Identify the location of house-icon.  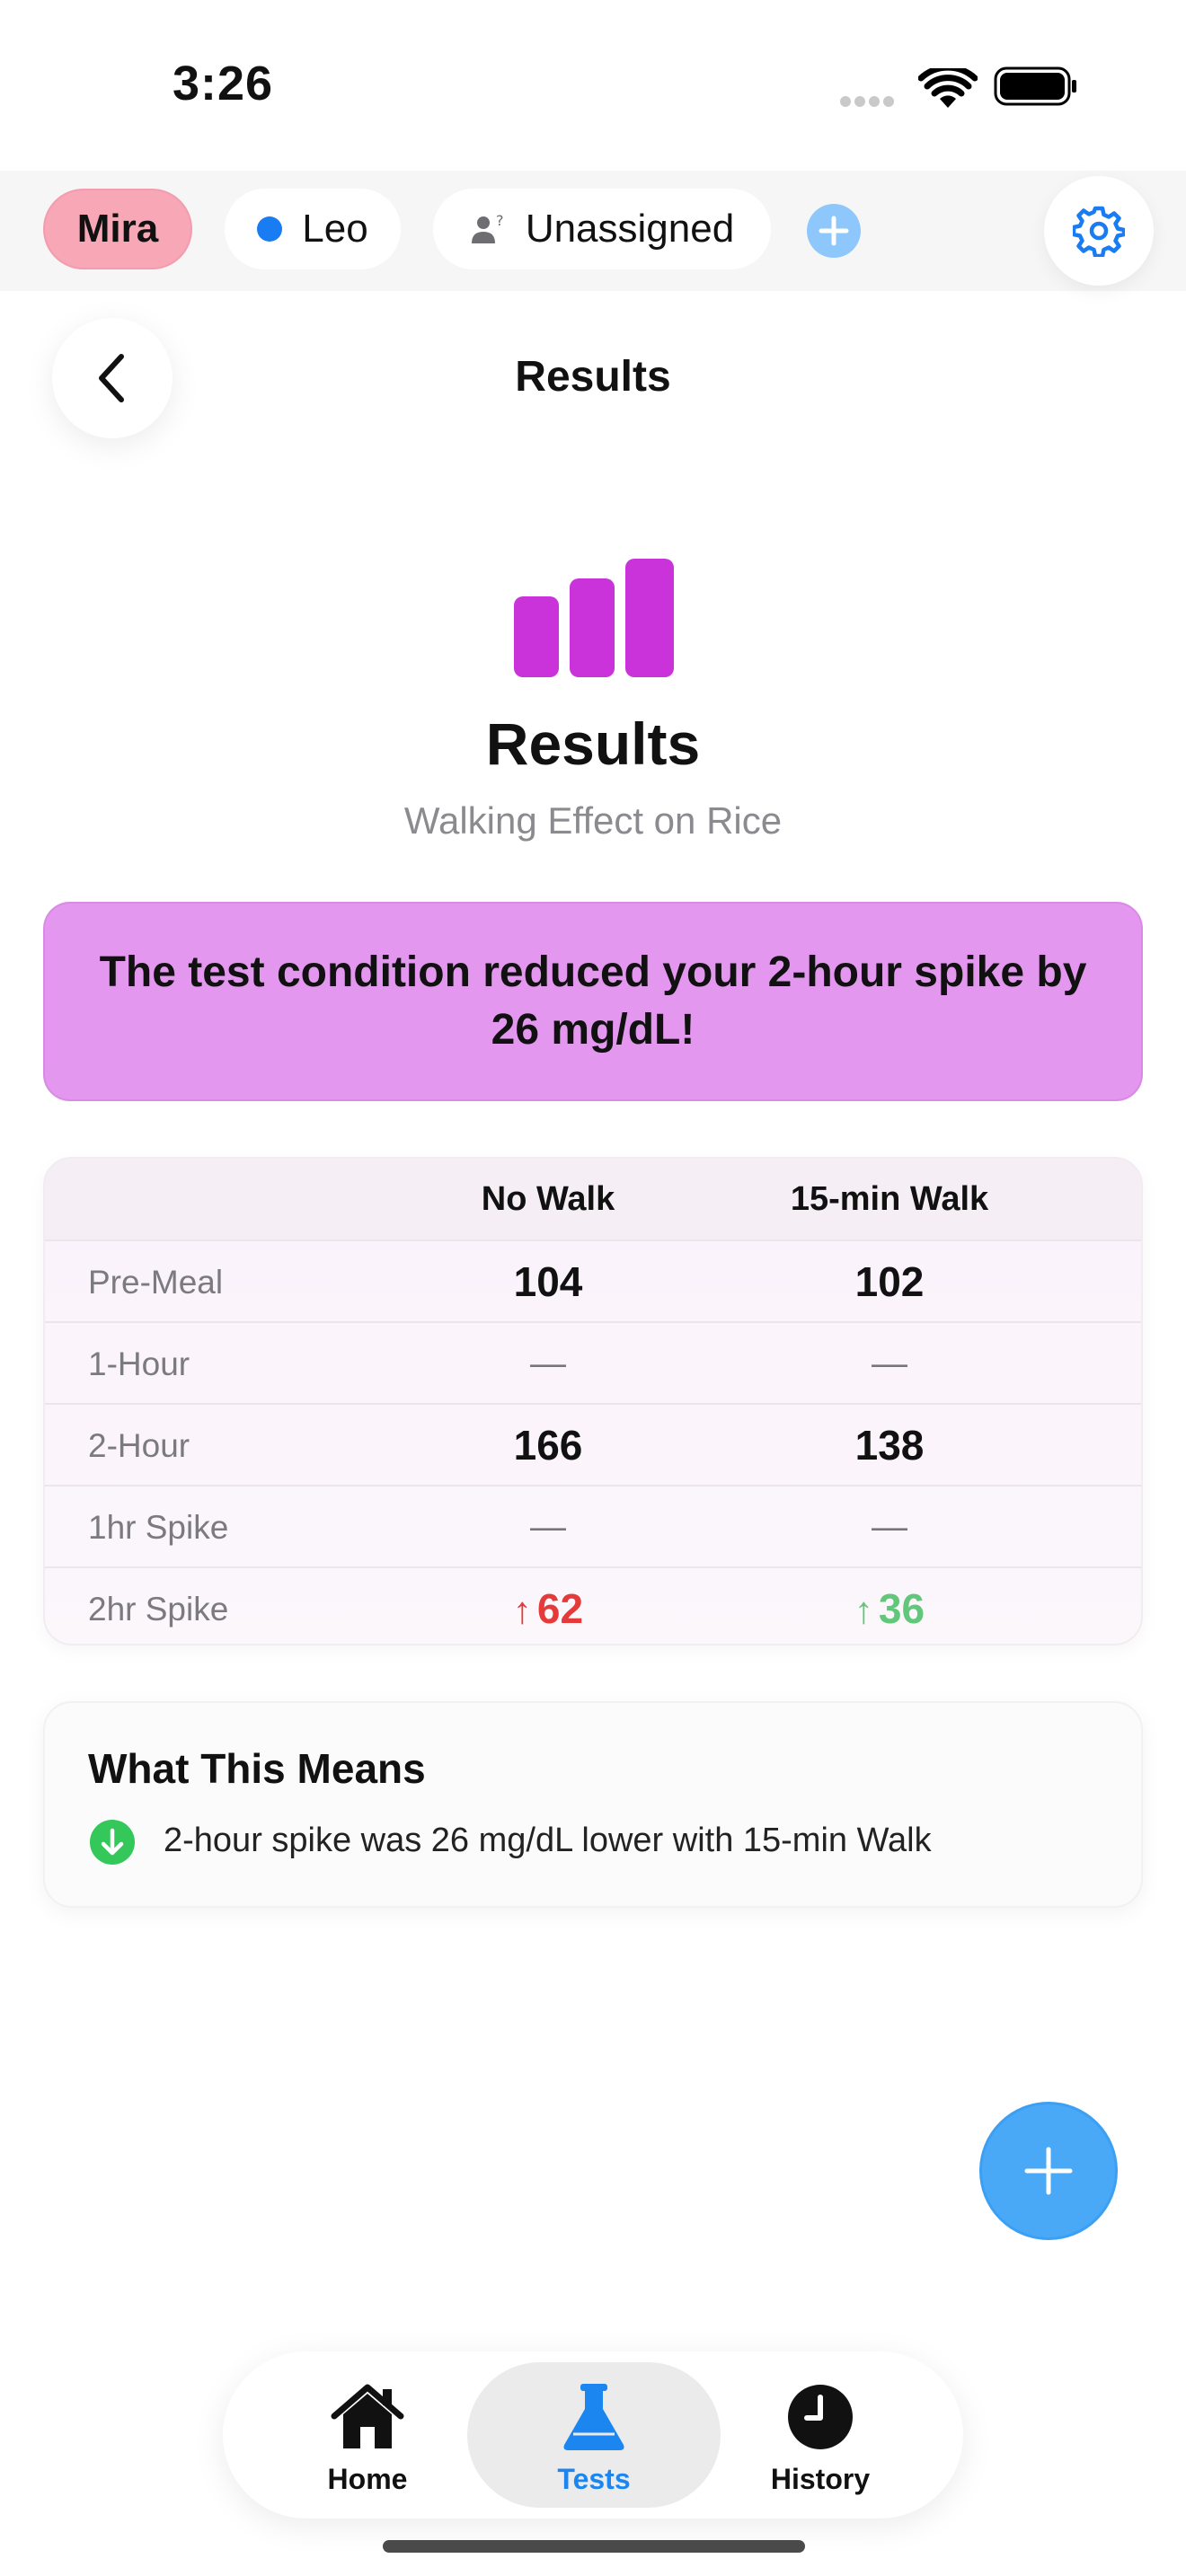
(367, 2416).